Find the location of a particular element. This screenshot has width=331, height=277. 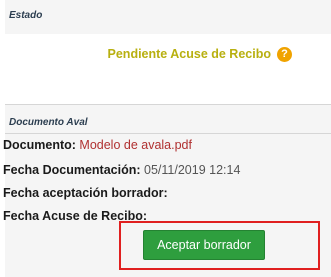

fecha-aceptacion-label: Fecha aceptación borrador: is located at coordinates (85, 193).